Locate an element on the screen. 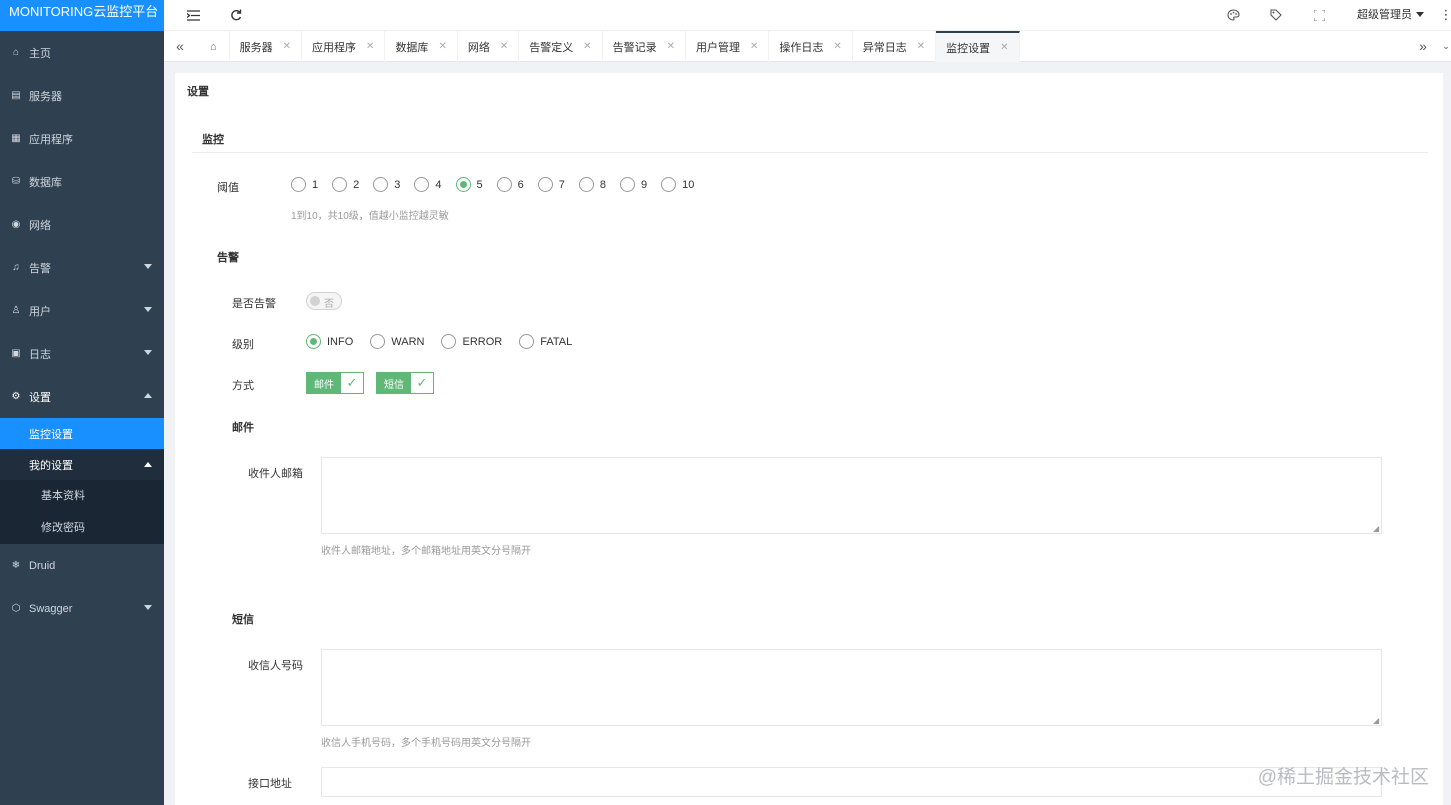  tab-label: 监控设置 is located at coordinates (968, 48).